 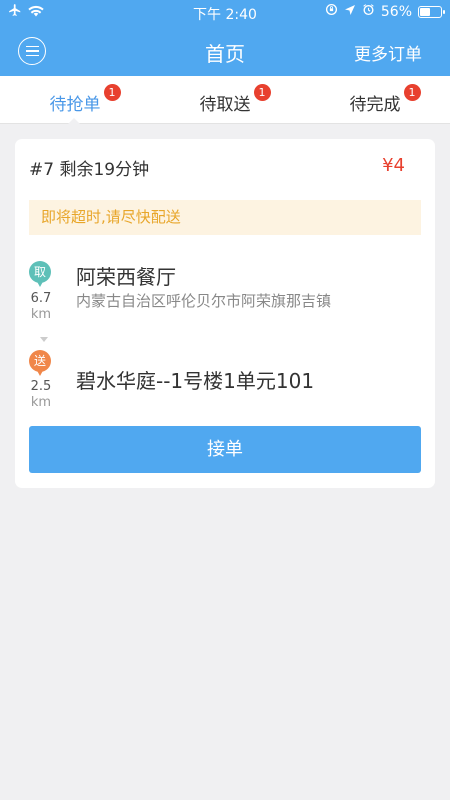 I want to click on pickup-distance: 6.7 km, so click(x=41, y=306).